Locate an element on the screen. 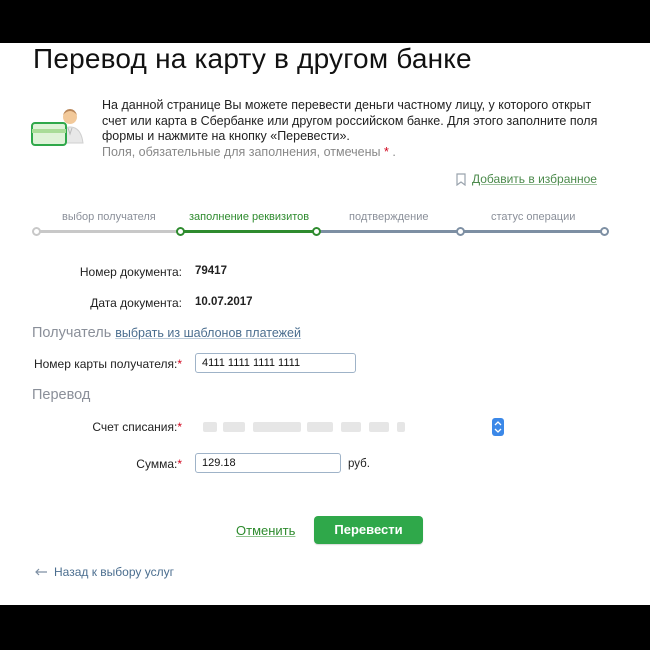  submit-button: Перевести is located at coordinates (368, 530).